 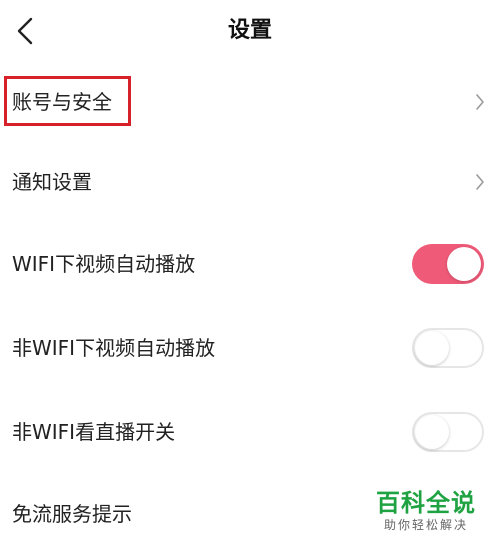 I want to click on watermark-logo: 百科全说 助你轻松解决, so click(x=426, y=511).